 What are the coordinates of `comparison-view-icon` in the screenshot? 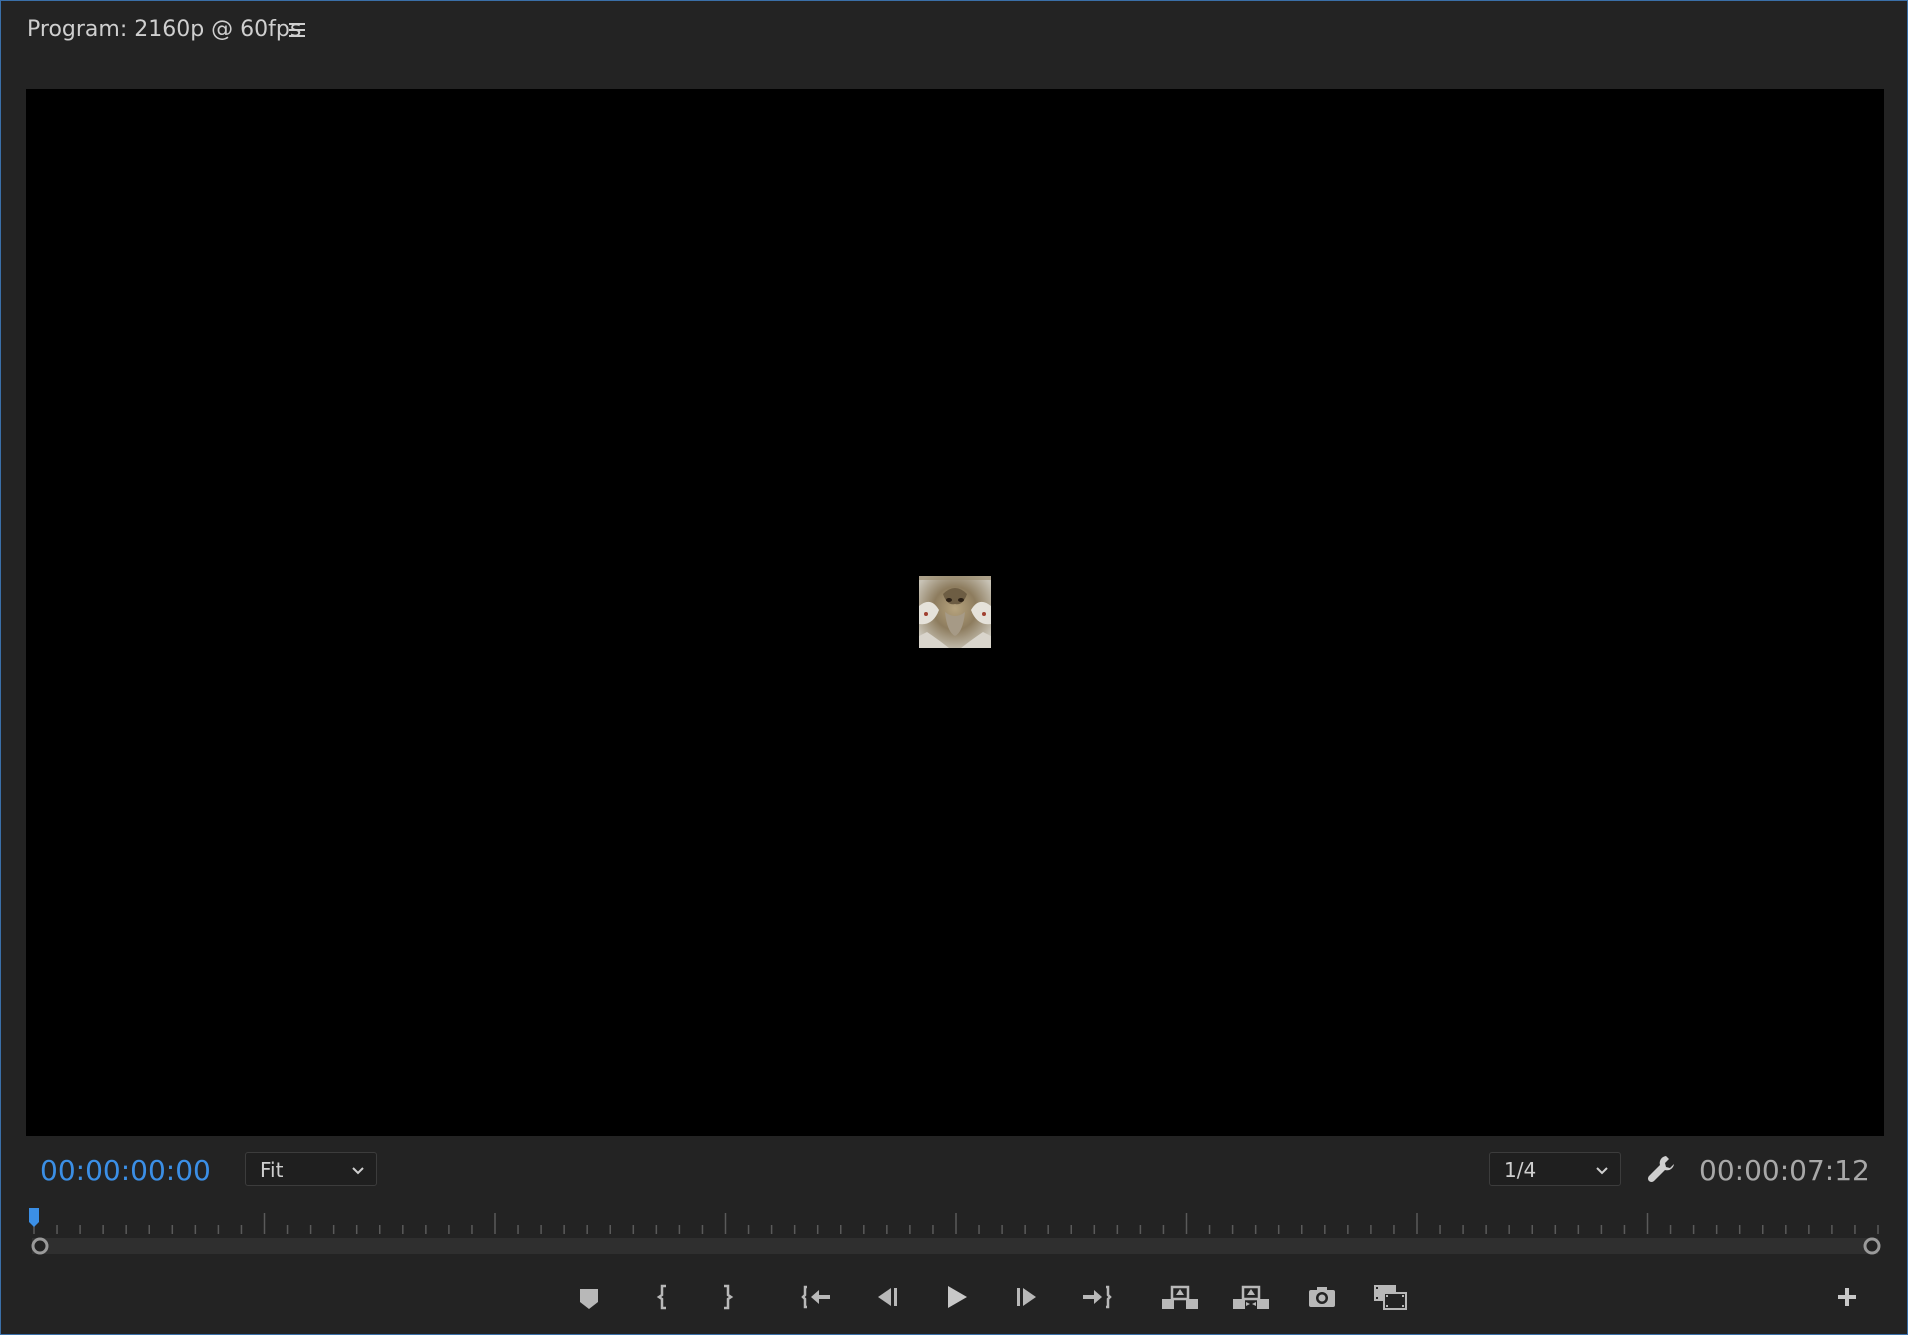 It's located at (1390, 1297).